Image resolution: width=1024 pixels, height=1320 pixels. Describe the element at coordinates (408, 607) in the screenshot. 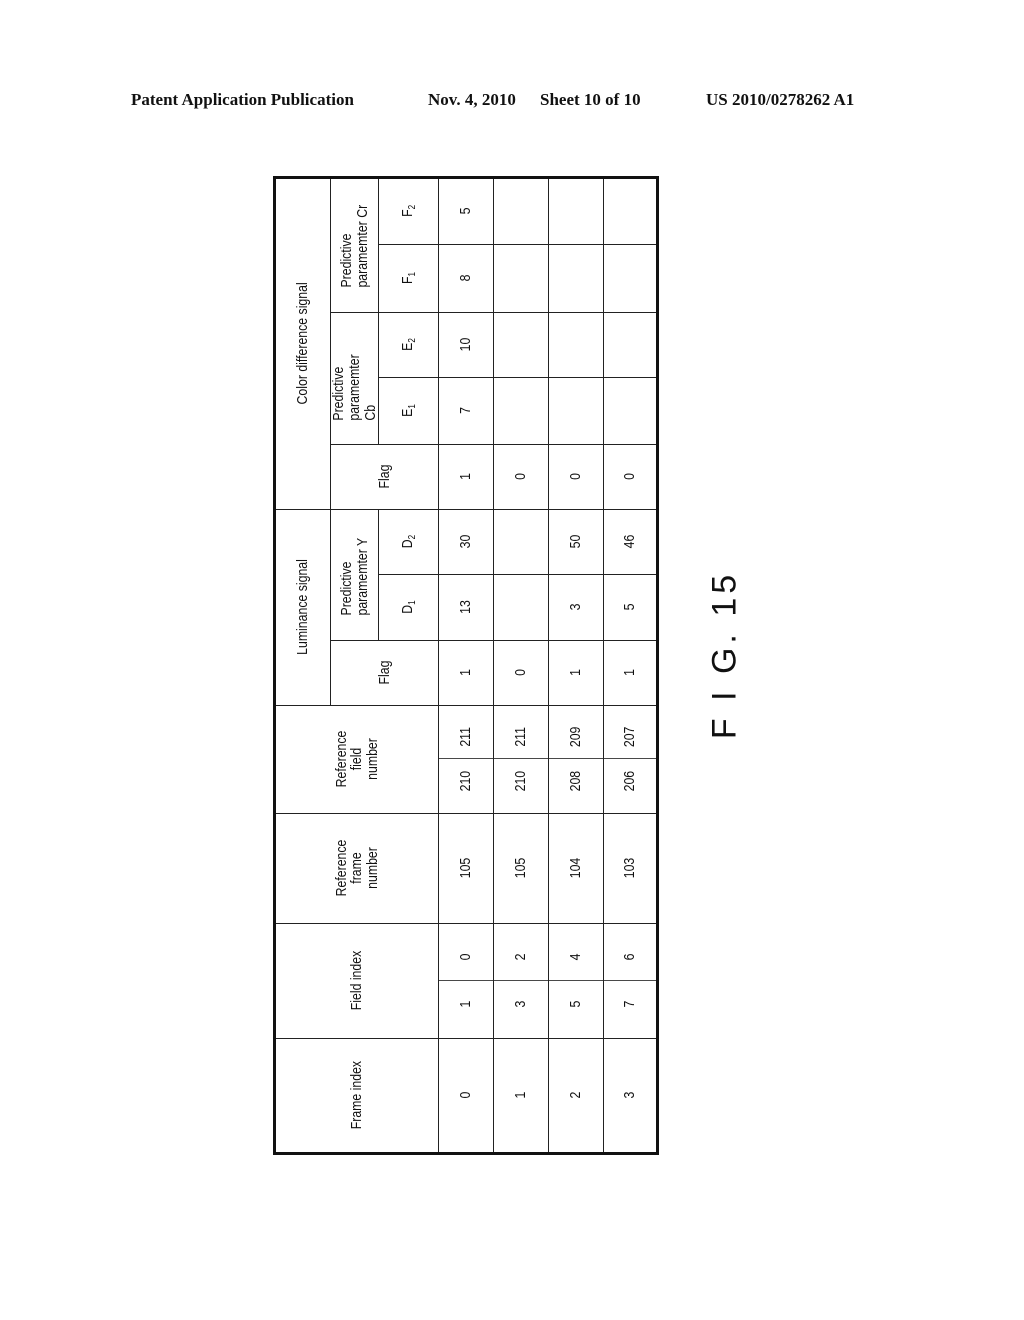

I see `header-d1: D1` at that location.